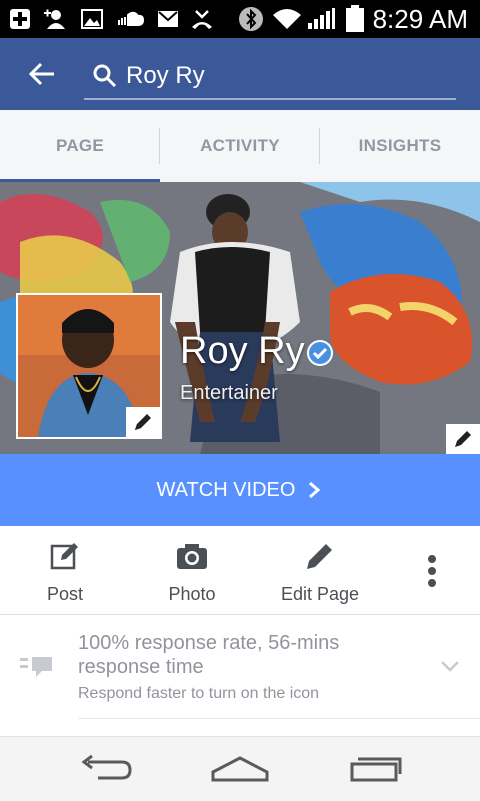 The image size is (480, 801). What do you see at coordinates (226, 489) in the screenshot?
I see `watch-video-label: WATCH VIDEO` at bounding box center [226, 489].